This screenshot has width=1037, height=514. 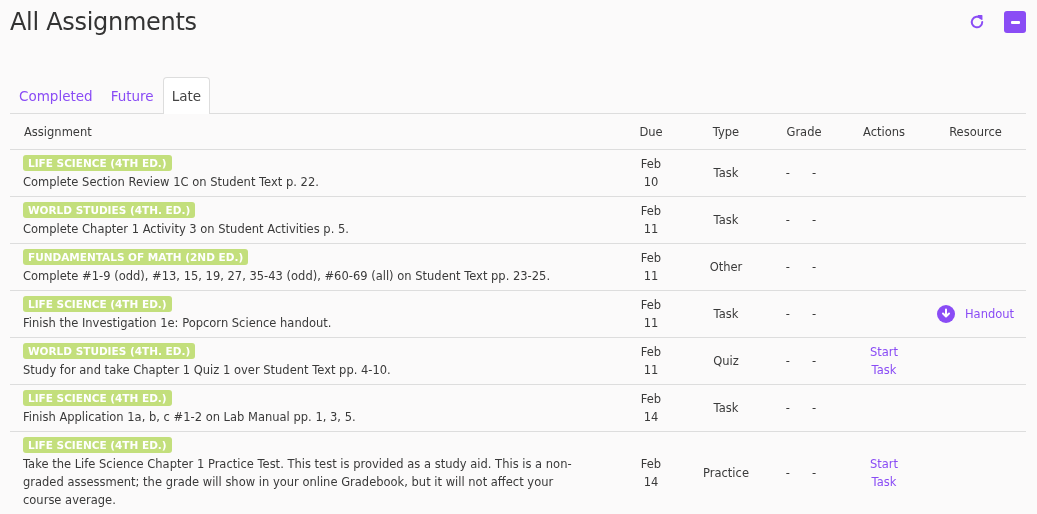 What do you see at coordinates (312, 132) in the screenshot?
I see `column-header: Assignment` at bounding box center [312, 132].